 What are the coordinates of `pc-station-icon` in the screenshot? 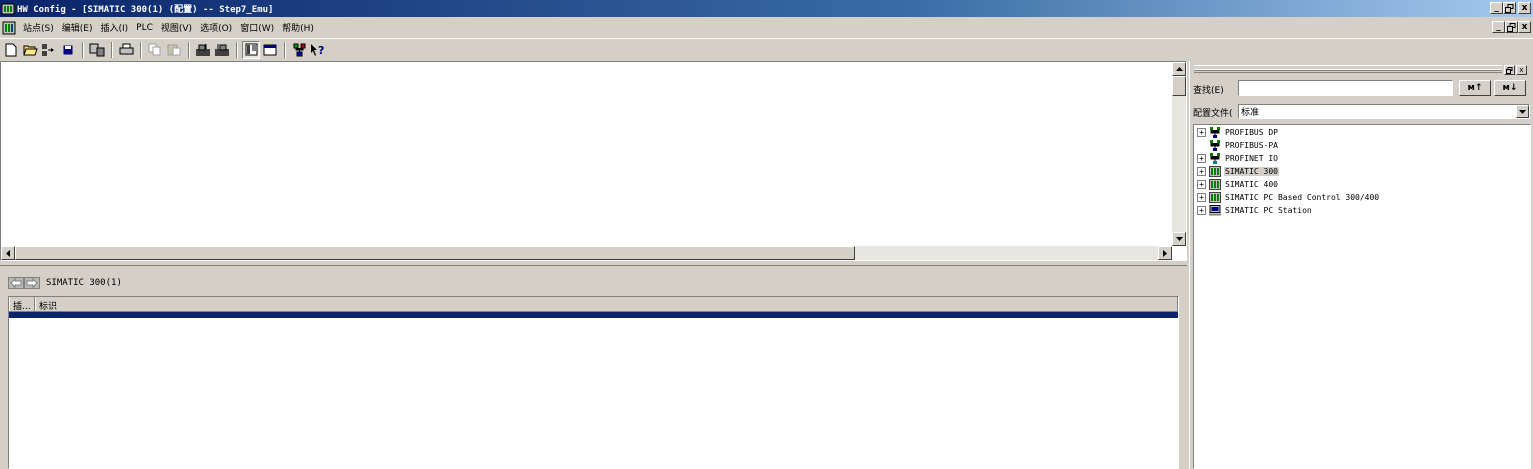 It's located at (1215, 210).